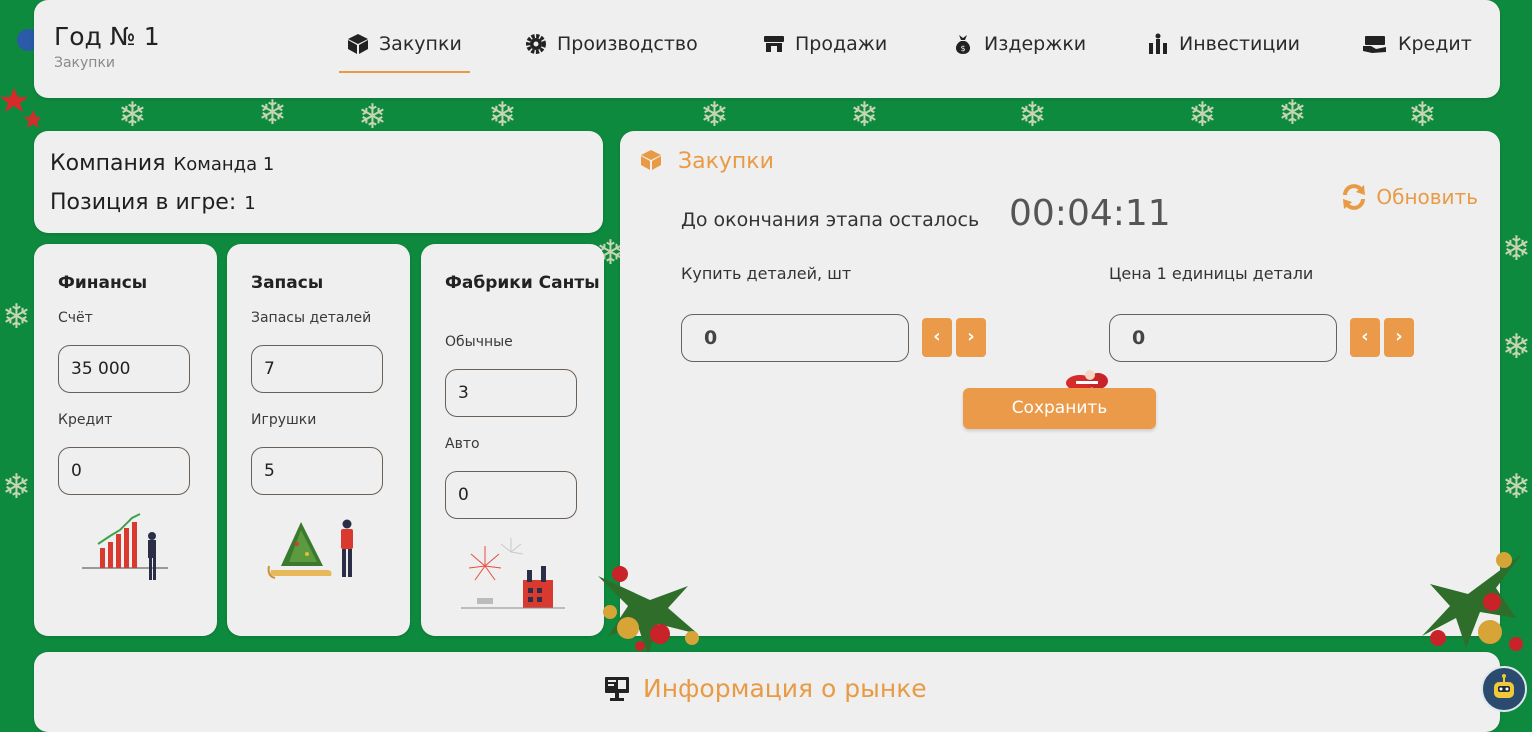  What do you see at coordinates (125, 546) in the screenshot?
I see `finance-growth-illustration` at bounding box center [125, 546].